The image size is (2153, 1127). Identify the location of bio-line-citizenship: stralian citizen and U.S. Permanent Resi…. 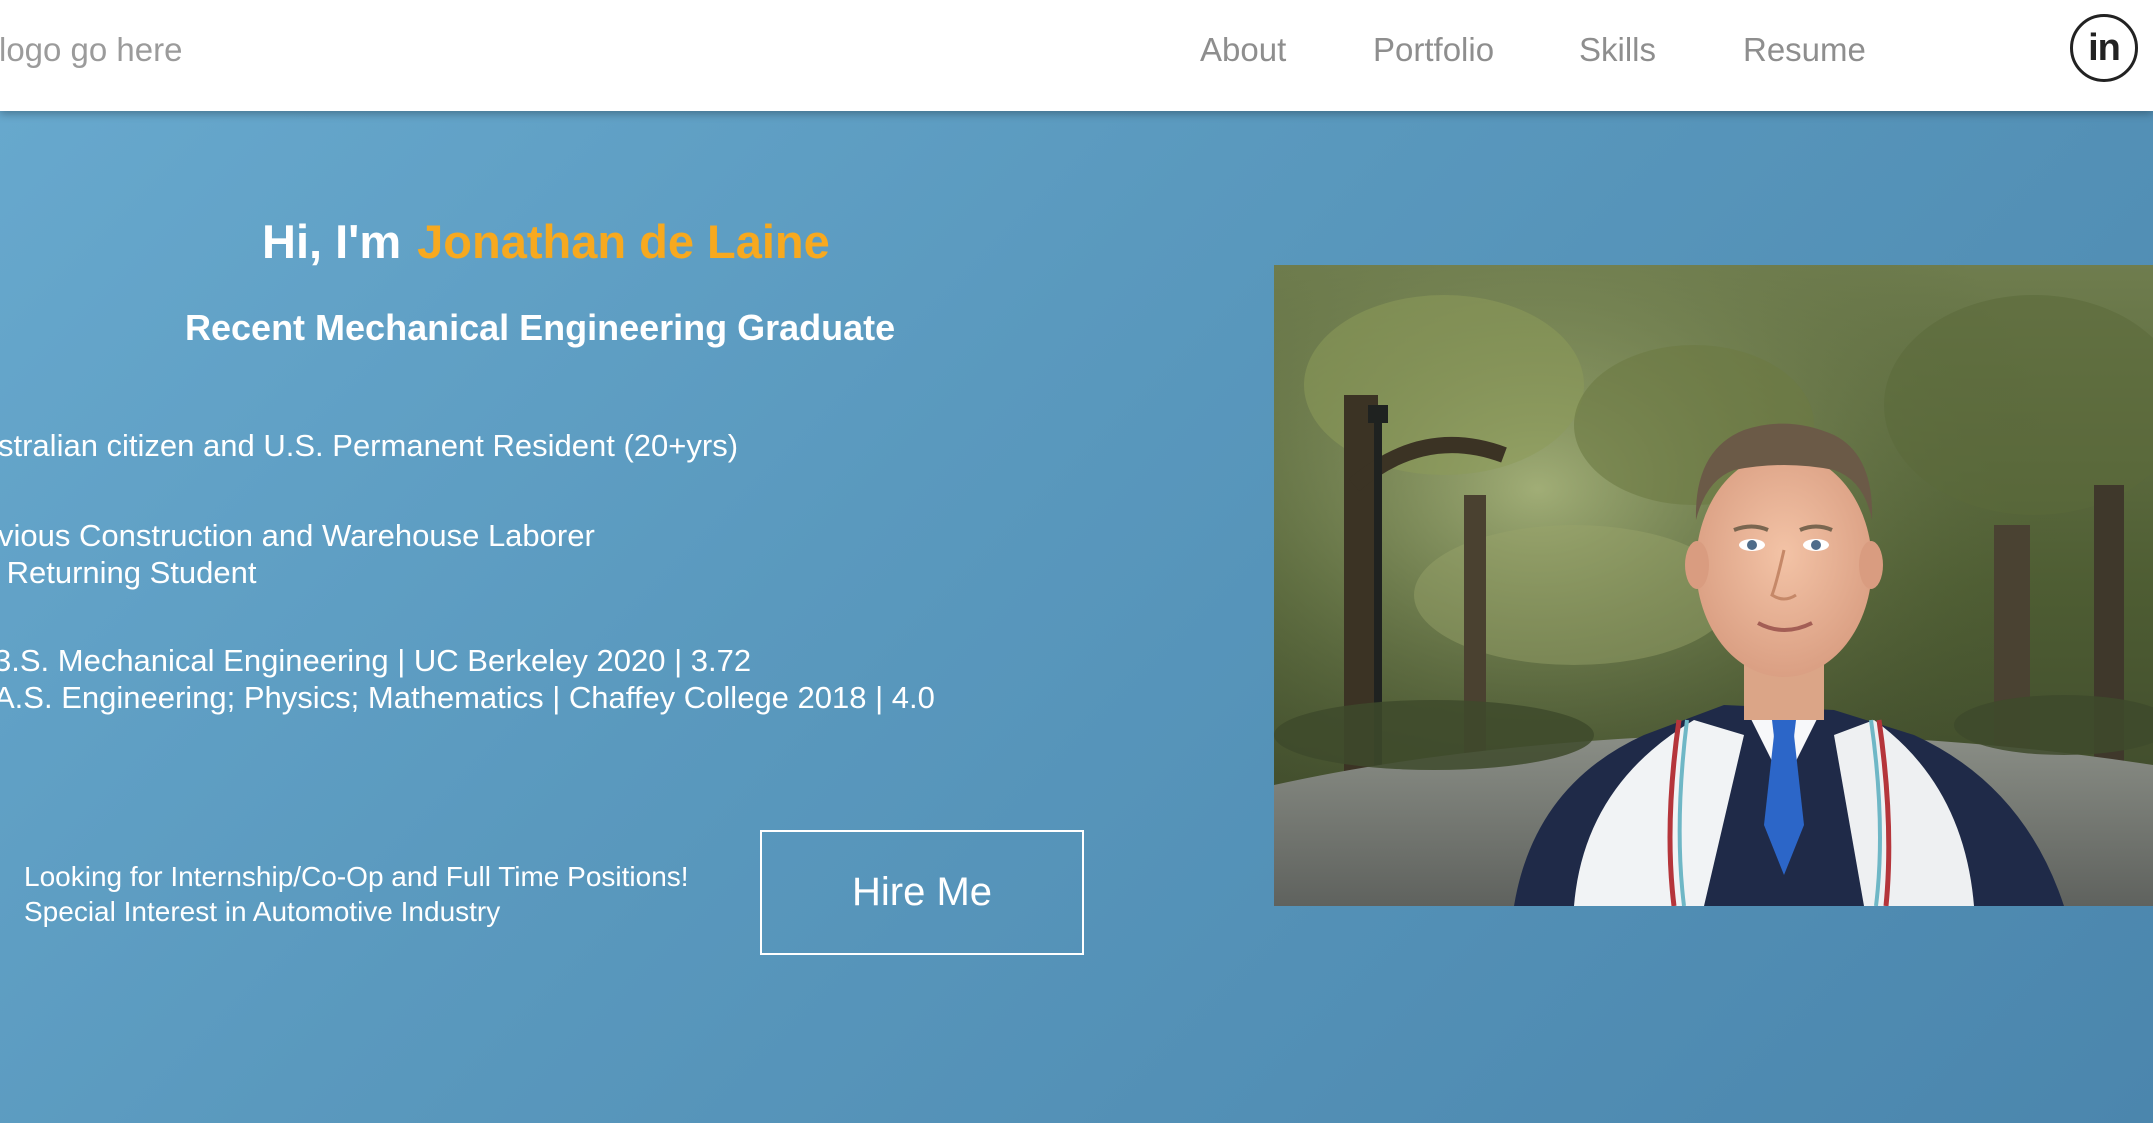
(369, 445).